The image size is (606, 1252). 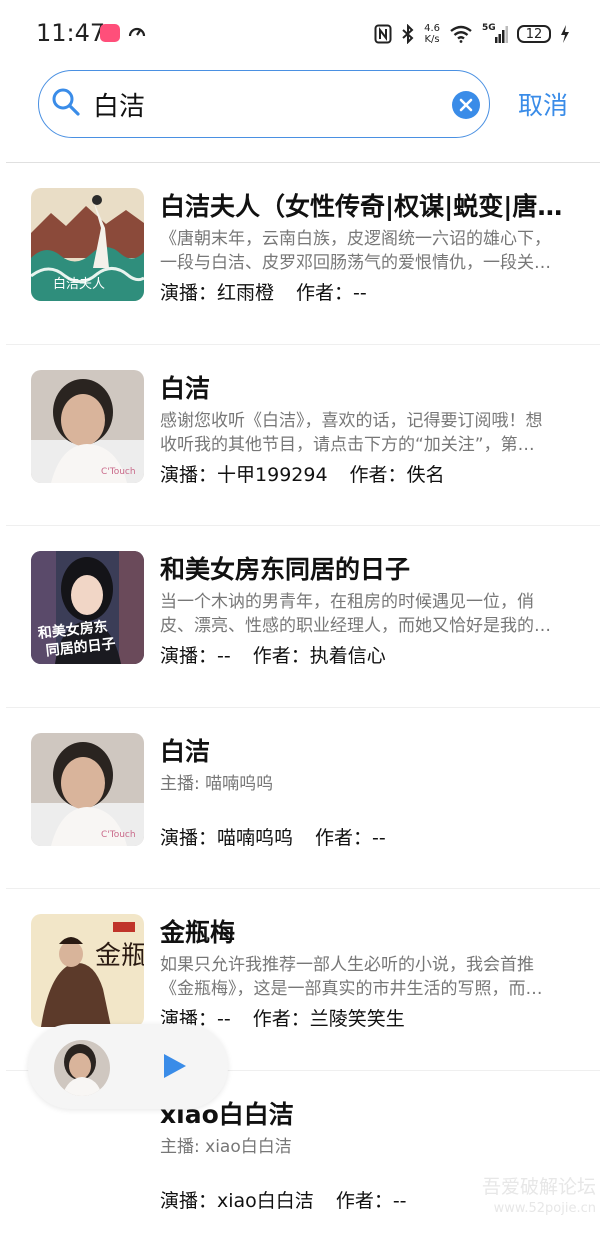 What do you see at coordinates (66, 102) in the screenshot?
I see `search-icon` at bounding box center [66, 102].